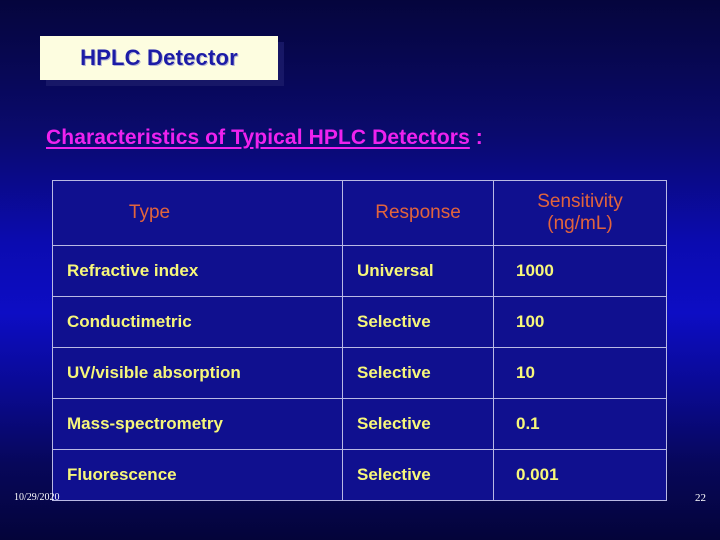 This screenshot has height=540, width=720. I want to click on cell-type: Mass-spectrometry, so click(197, 424).